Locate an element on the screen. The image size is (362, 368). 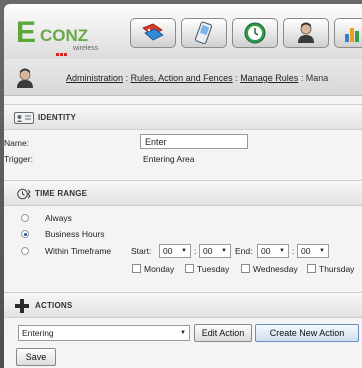
breadcrumb-rules-actions-fences: Rules, Action and Fences is located at coordinates (182, 78).